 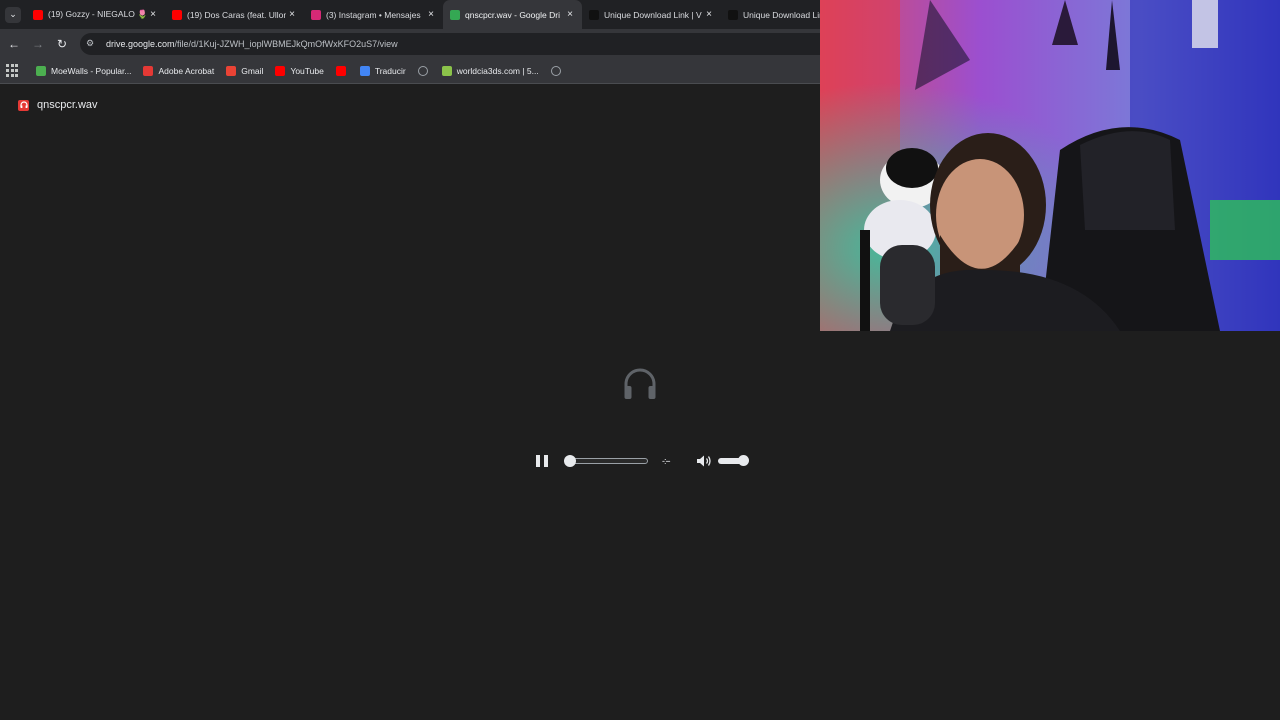 I want to click on tab-title: (19) Gozzy - NIEGALO 🌷, so click(x=97, y=14).